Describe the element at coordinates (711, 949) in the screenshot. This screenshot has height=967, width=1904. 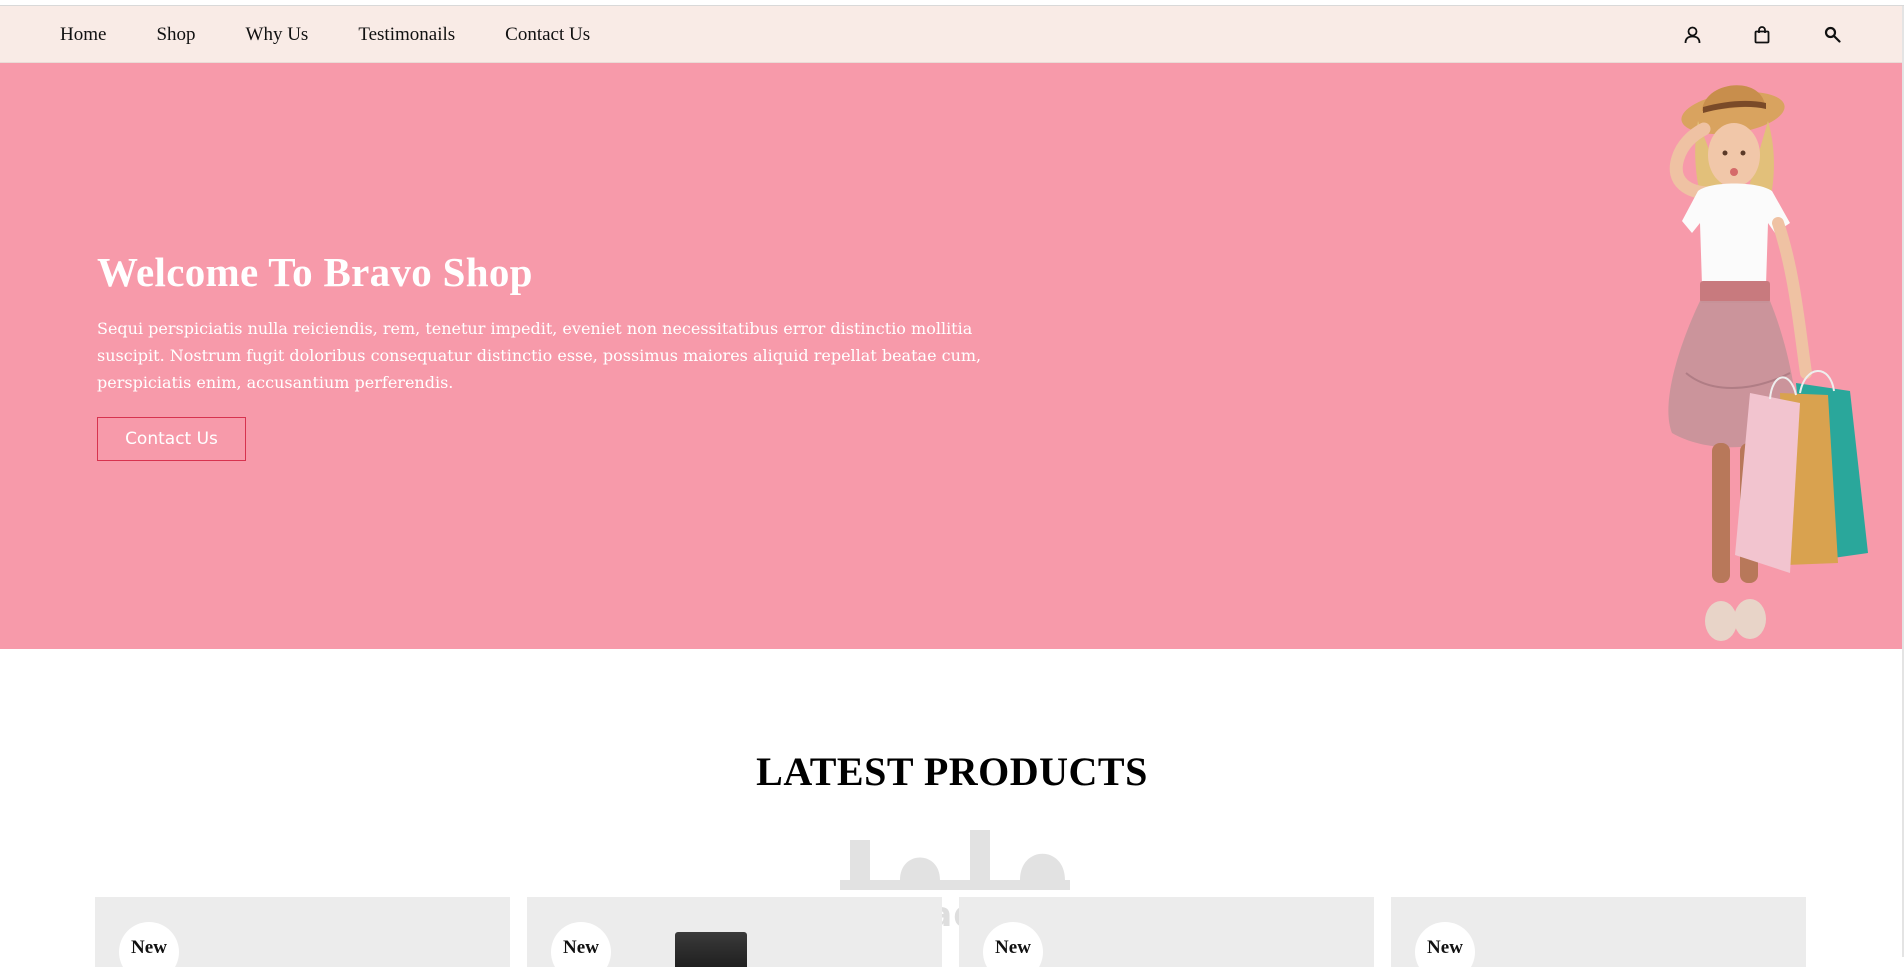
I see `product-image` at that location.